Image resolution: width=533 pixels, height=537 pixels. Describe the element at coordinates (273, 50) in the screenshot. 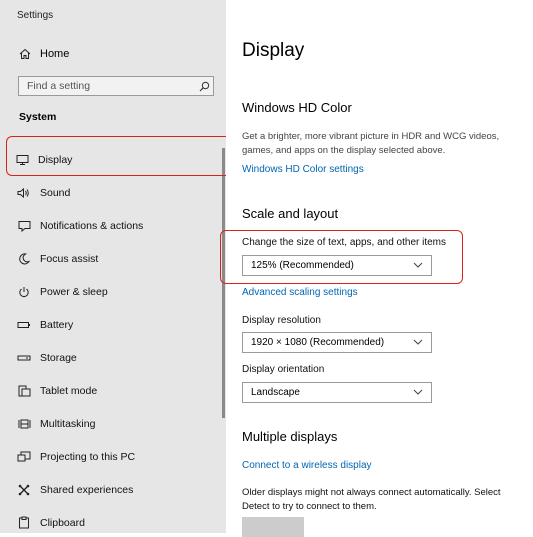

I see `page-title: Display` at that location.